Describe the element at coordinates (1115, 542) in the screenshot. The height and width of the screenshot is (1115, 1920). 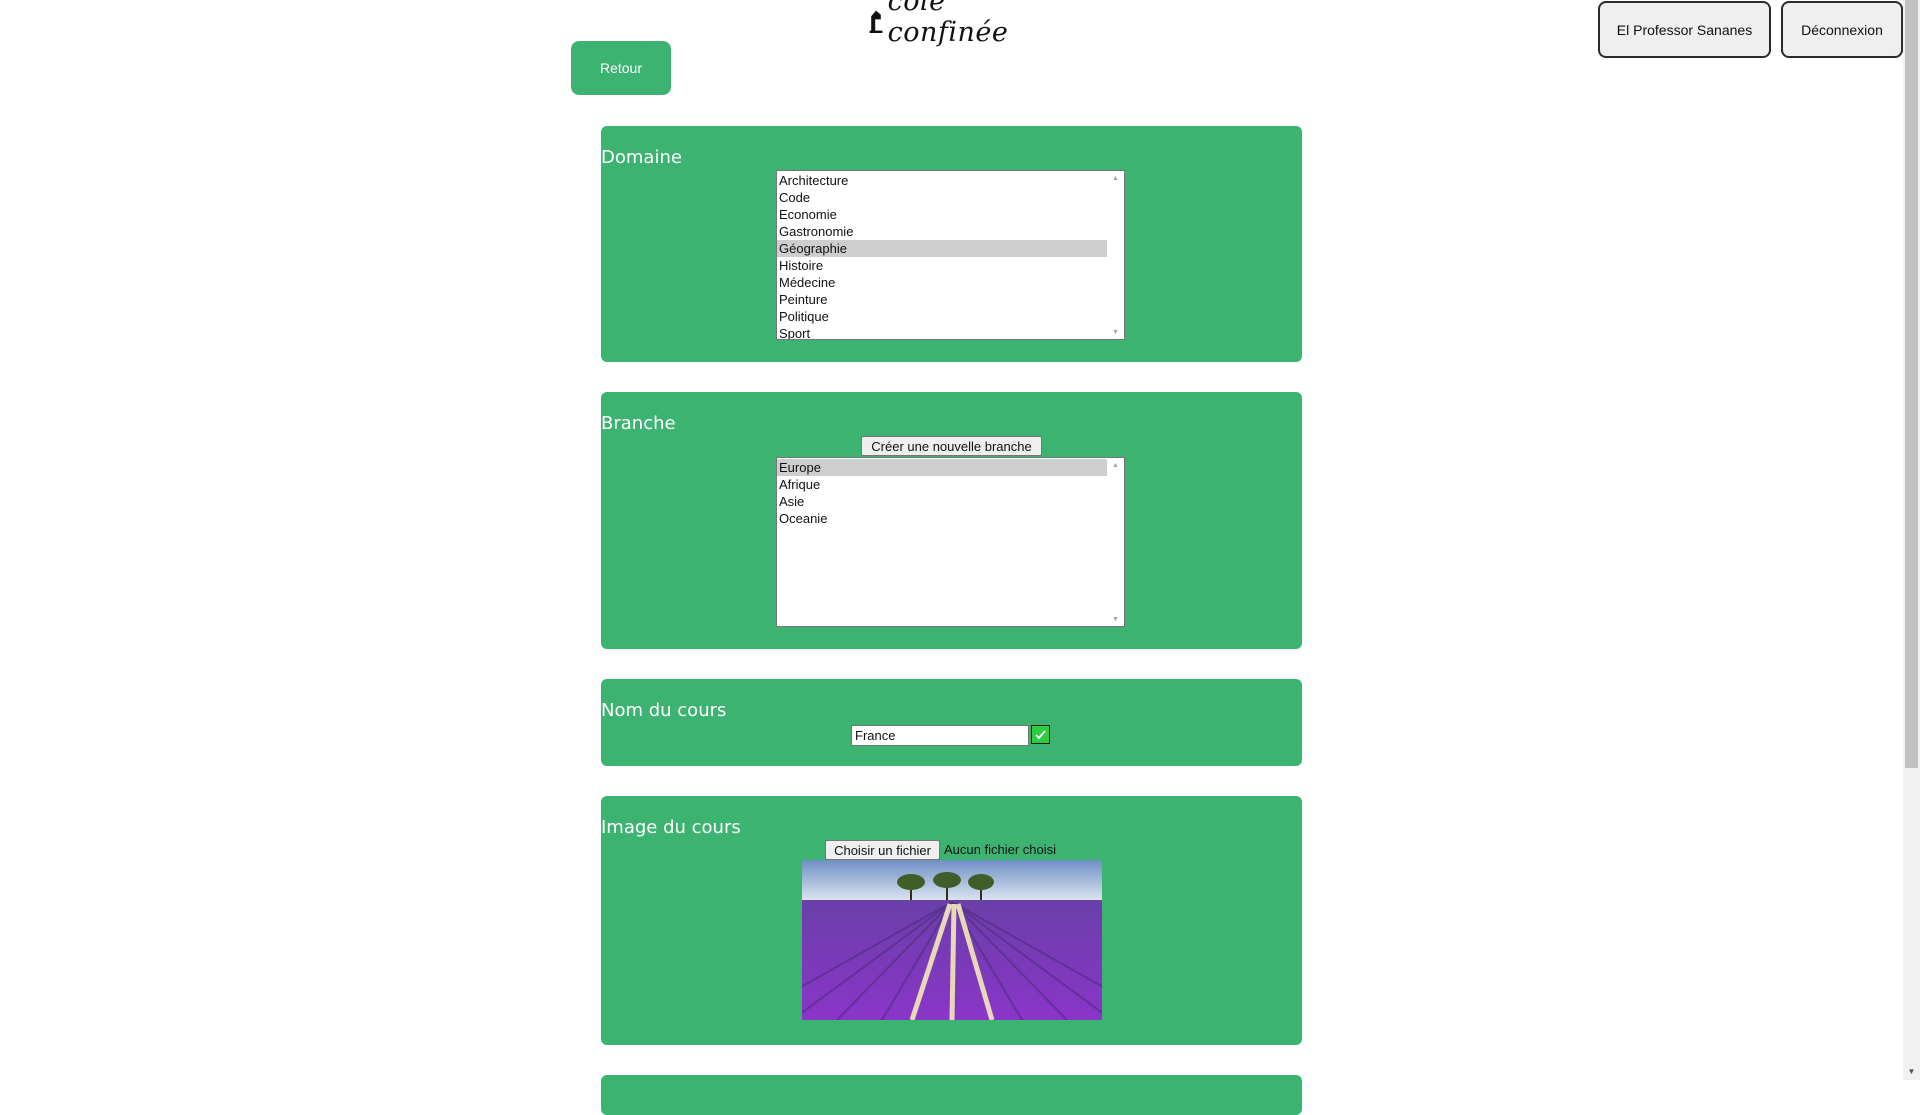
I see `branche-select-scrollbar: ▲ ▼` at that location.